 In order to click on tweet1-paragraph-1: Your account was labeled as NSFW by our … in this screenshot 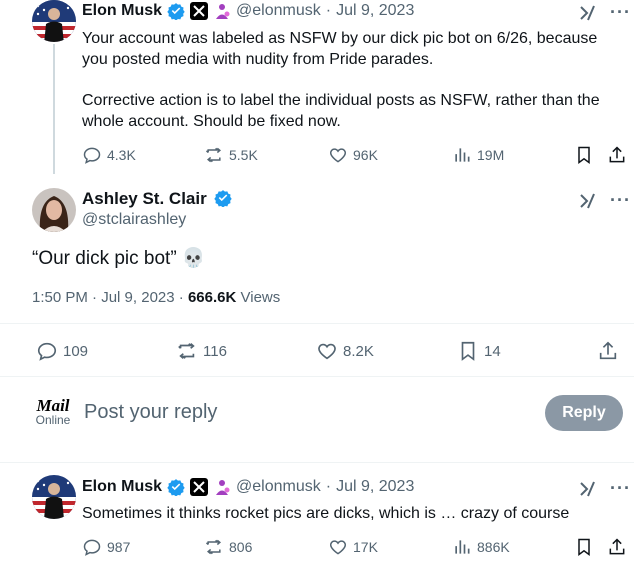, I will do `click(340, 49)`.